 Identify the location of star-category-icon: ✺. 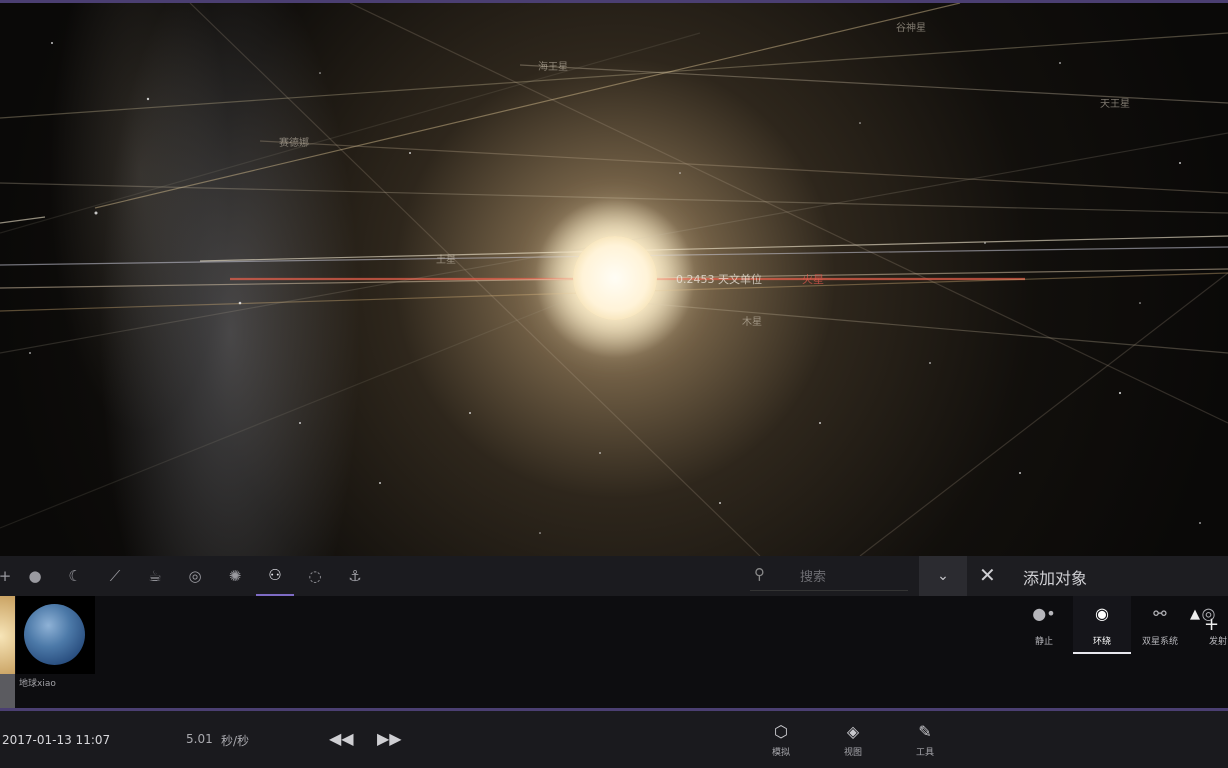
(235, 576).